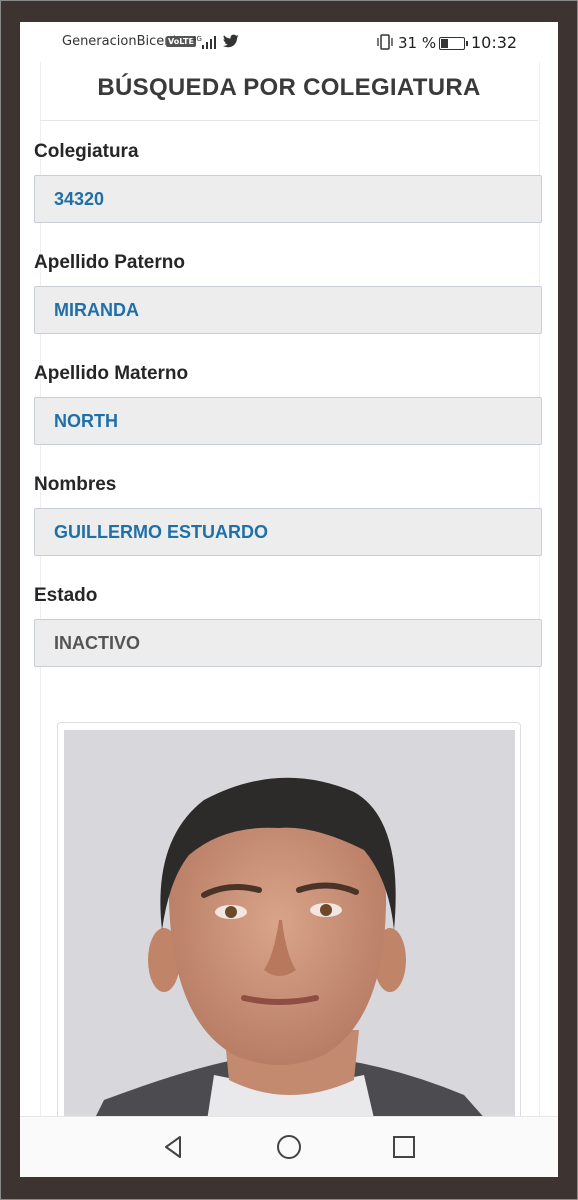 The image size is (578, 1200). Describe the element at coordinates (86, 151) in the screenshot. I see `colegiatura-label: Colegiatura` at that location.